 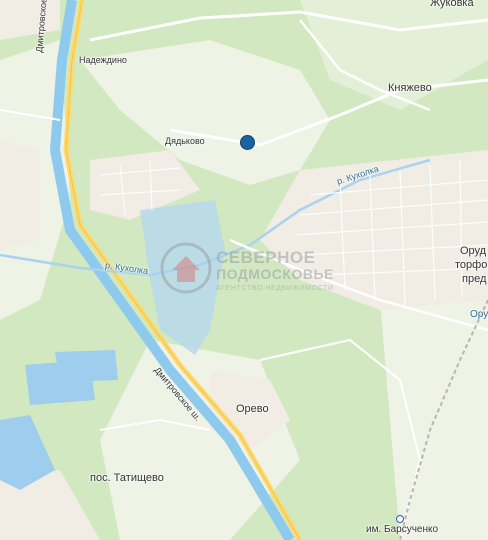 What do you see at coordinates (20, 195) in the screenshot?
I see `settlement-area` at bounding box center [20, 195].